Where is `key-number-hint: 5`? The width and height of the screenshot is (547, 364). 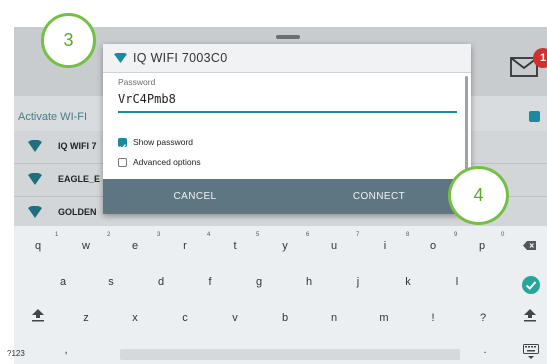
key-number-hint: 5 is located at coordinates (258, 235).